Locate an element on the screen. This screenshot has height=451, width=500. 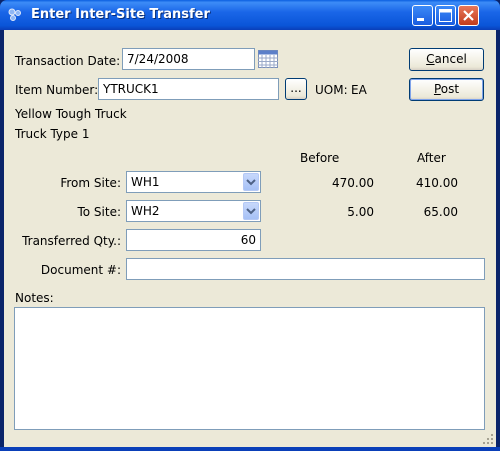
item-description-1: Yellow Tough Truck is located at coordinates (71, 114).